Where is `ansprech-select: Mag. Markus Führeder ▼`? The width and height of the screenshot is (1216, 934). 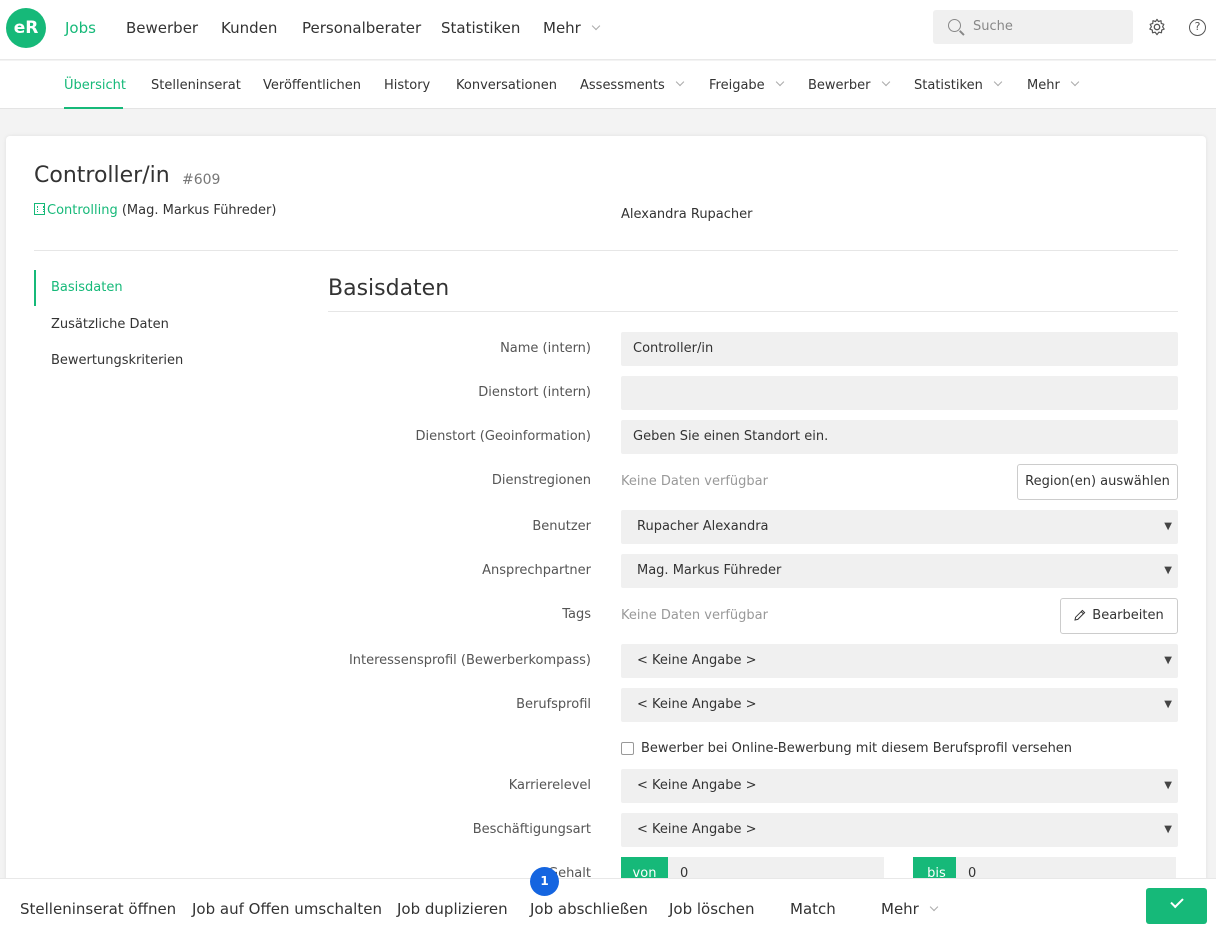
ansprech-select: Mag. Markus Führeder ▼ is located at coordinates (899, 571).